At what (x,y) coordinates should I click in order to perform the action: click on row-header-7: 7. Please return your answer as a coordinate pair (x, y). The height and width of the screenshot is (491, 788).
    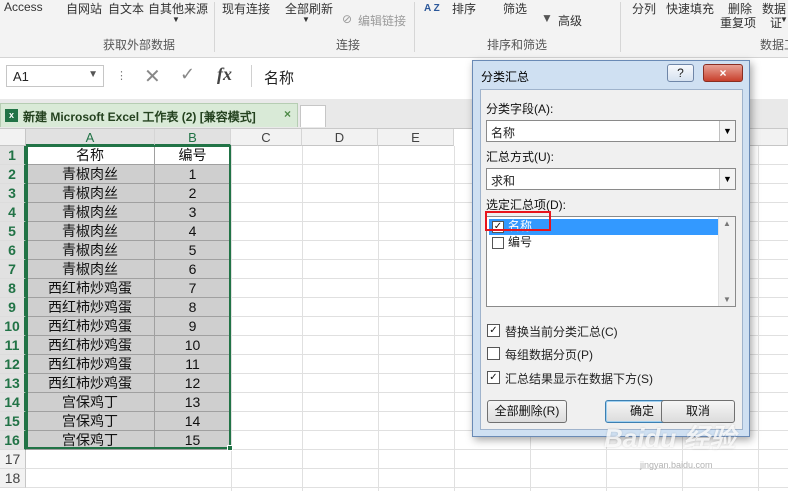
    Looking at the image, I should click on (13, 269).